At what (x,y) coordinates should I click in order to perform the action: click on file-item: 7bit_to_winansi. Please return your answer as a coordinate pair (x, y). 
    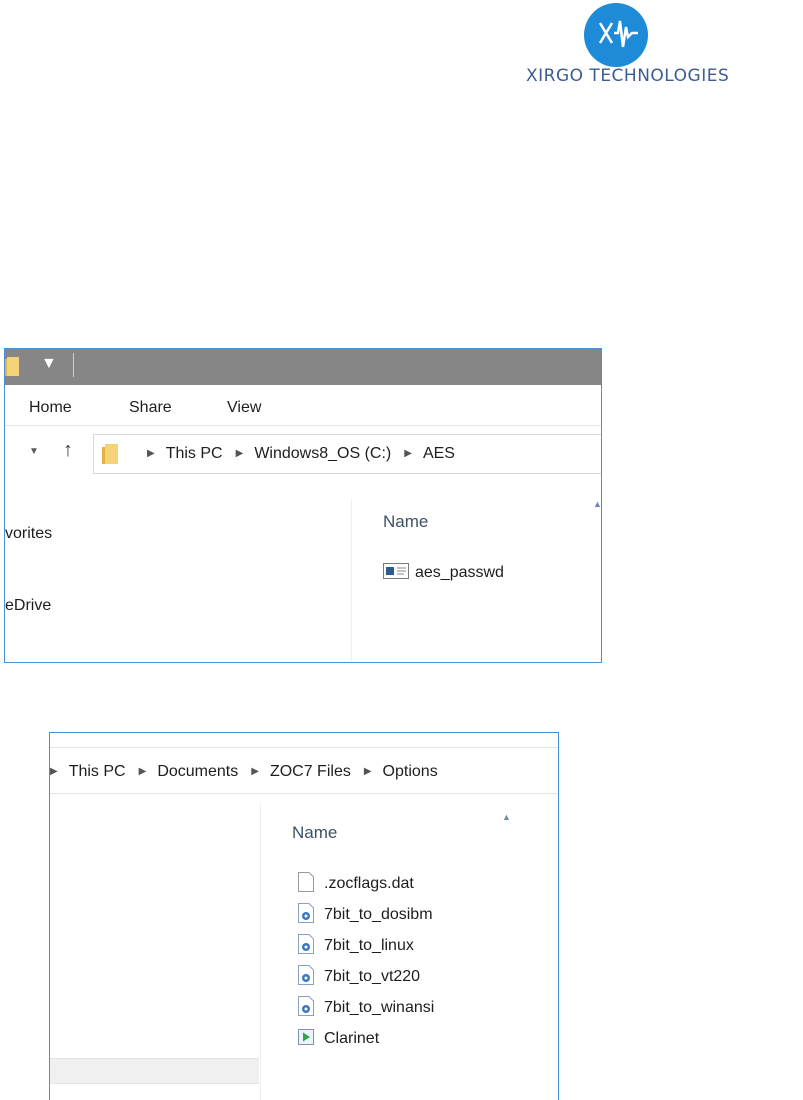
    Looking at the image, I should click on (366, 1007).